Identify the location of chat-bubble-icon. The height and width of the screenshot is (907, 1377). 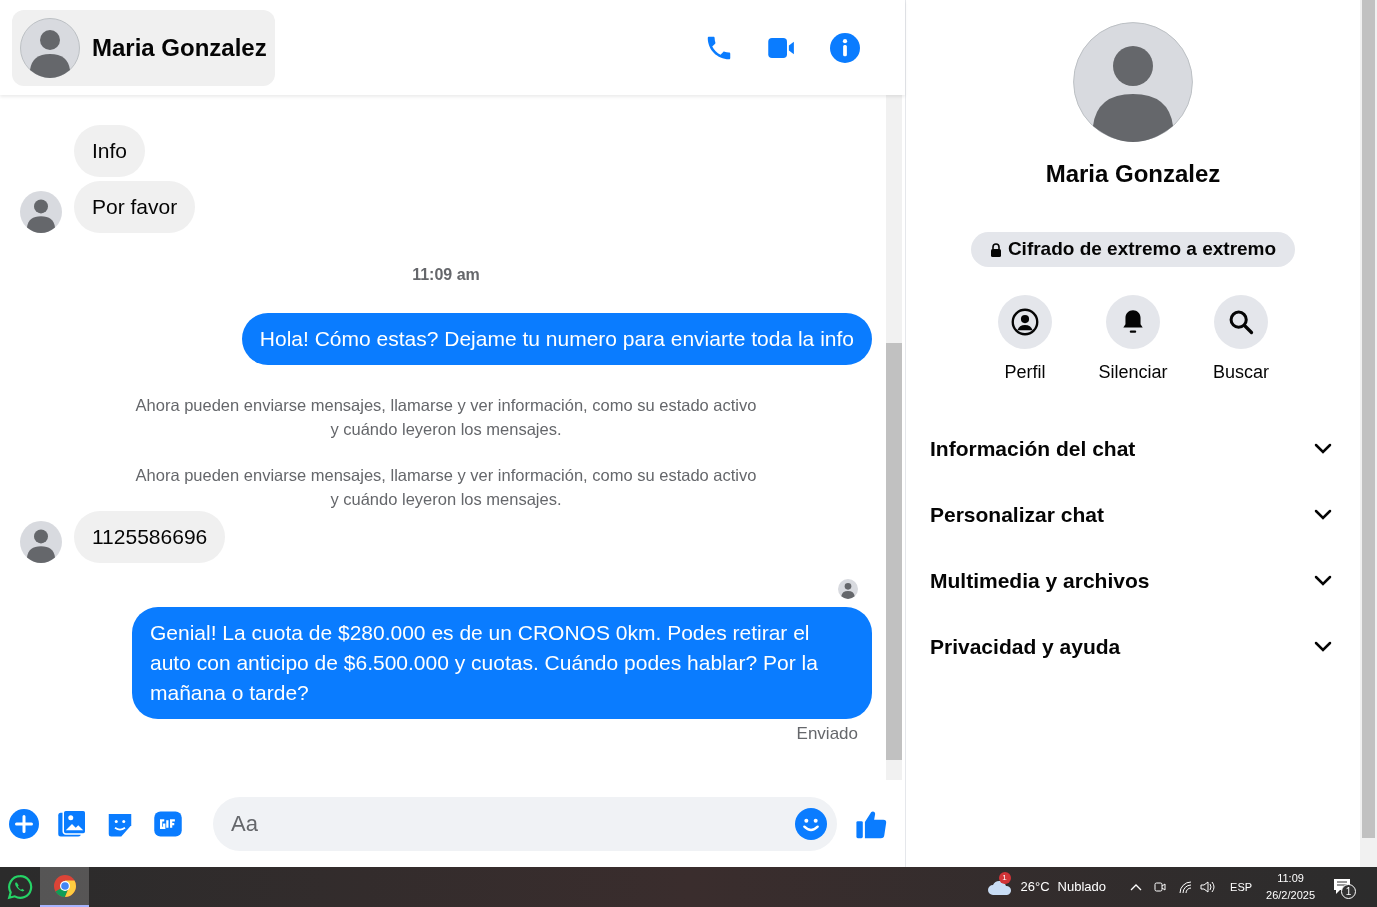
(20, 887).